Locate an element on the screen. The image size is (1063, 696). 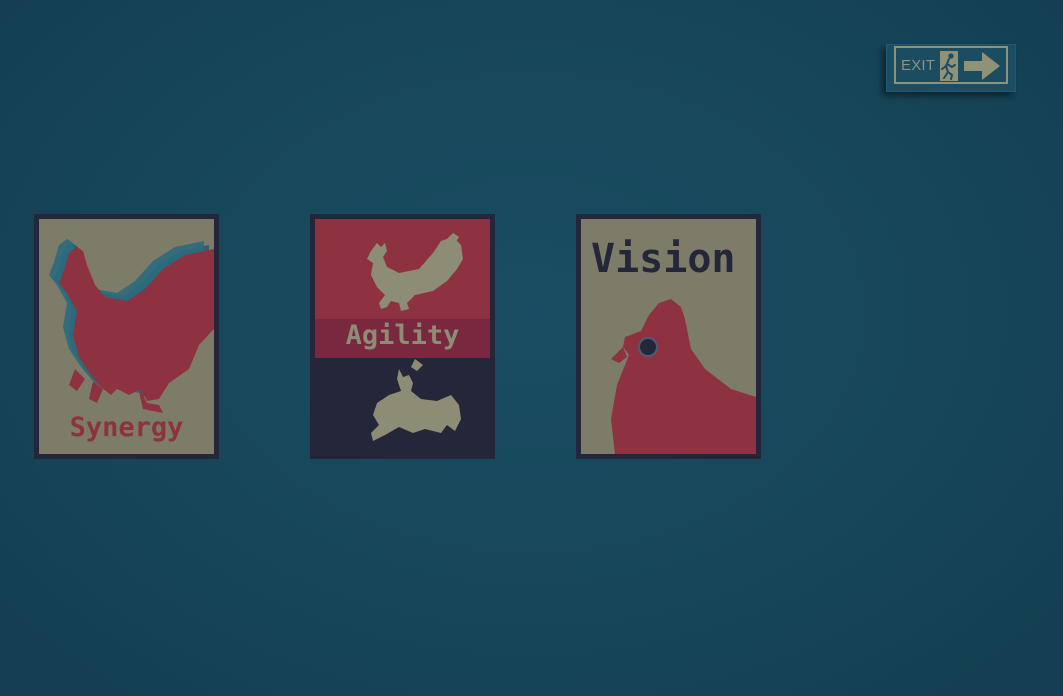
card-vision: Vision is located at coordinates (668, 336).